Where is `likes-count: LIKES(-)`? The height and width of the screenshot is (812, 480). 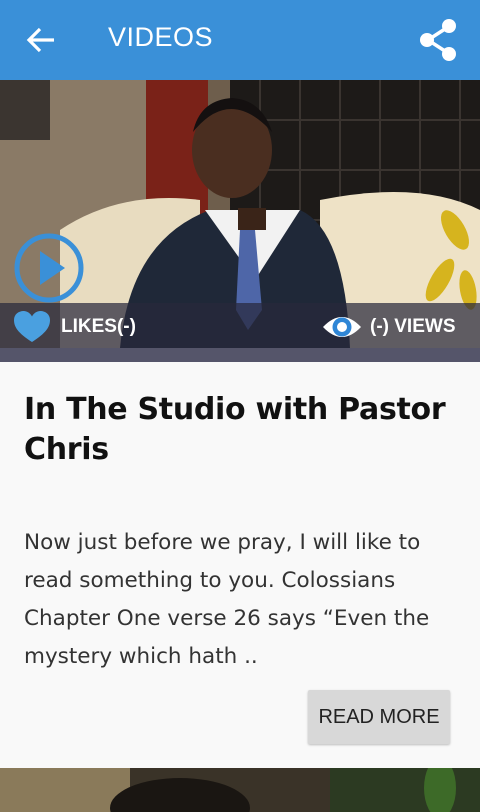 likes-count: LIKES(-) is located at coordinates (98, 326).